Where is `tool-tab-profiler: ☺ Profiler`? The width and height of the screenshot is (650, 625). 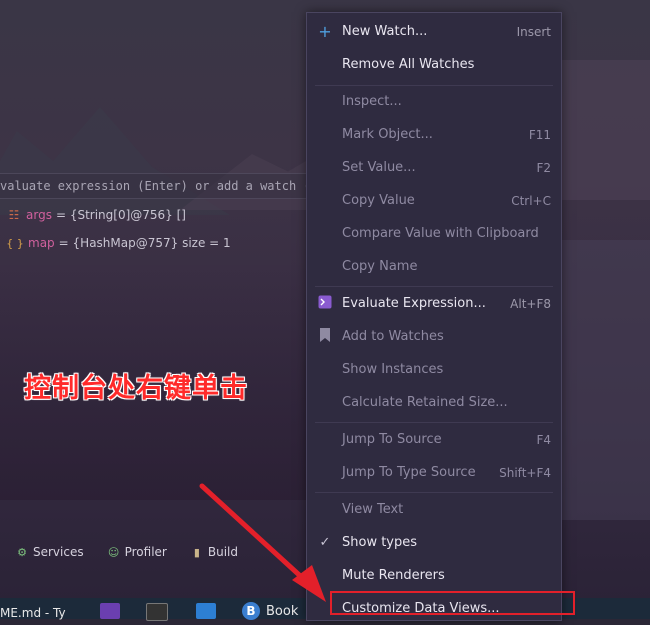 tool-tab-profiler: ☺ Profiler is located at coordinates (133, 552).